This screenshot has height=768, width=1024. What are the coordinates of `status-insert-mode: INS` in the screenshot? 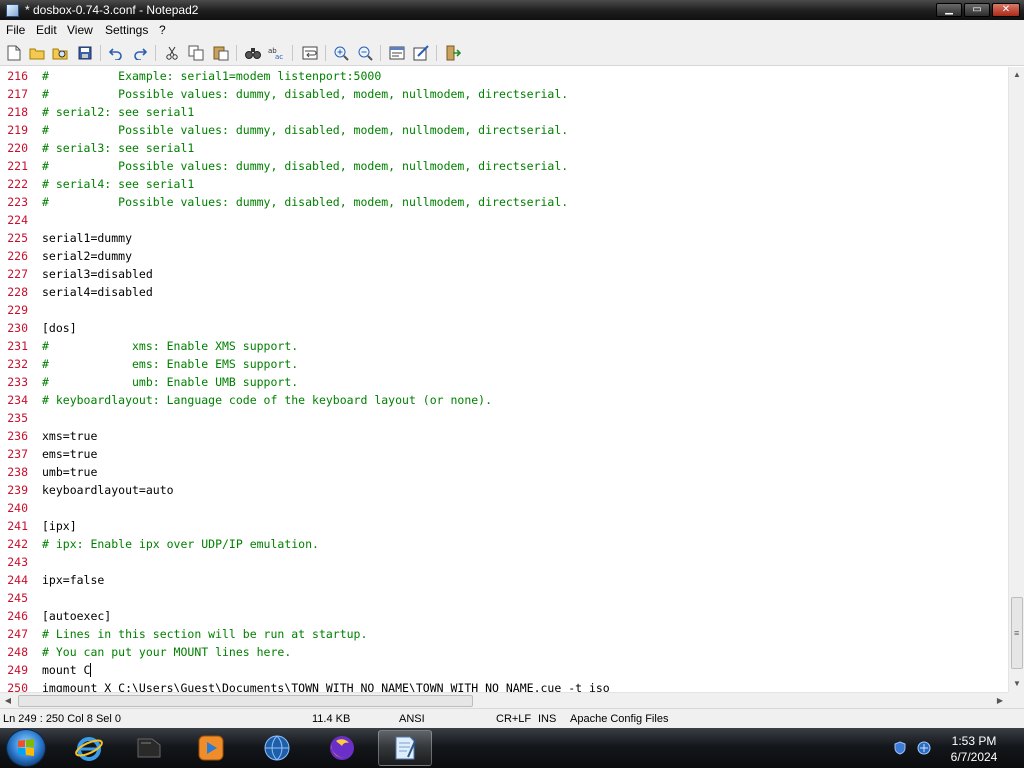 It's located at (547, 719).